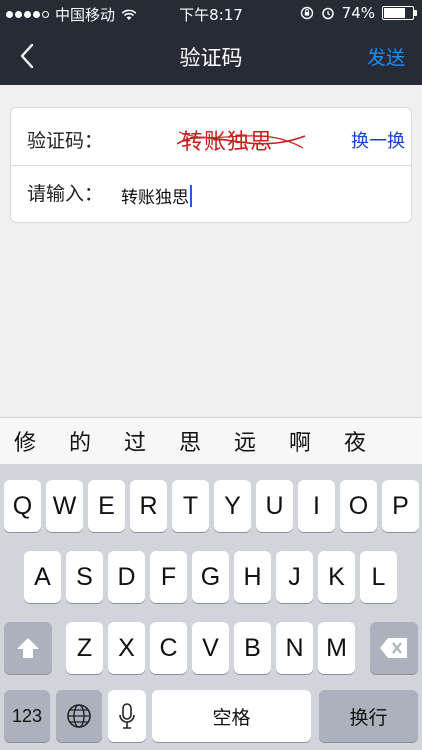 This screenshot has width=422, height=750. Describe the element at coordinates (65, 194) in the screenshot. I see `input-label: 请输入：` at that location.